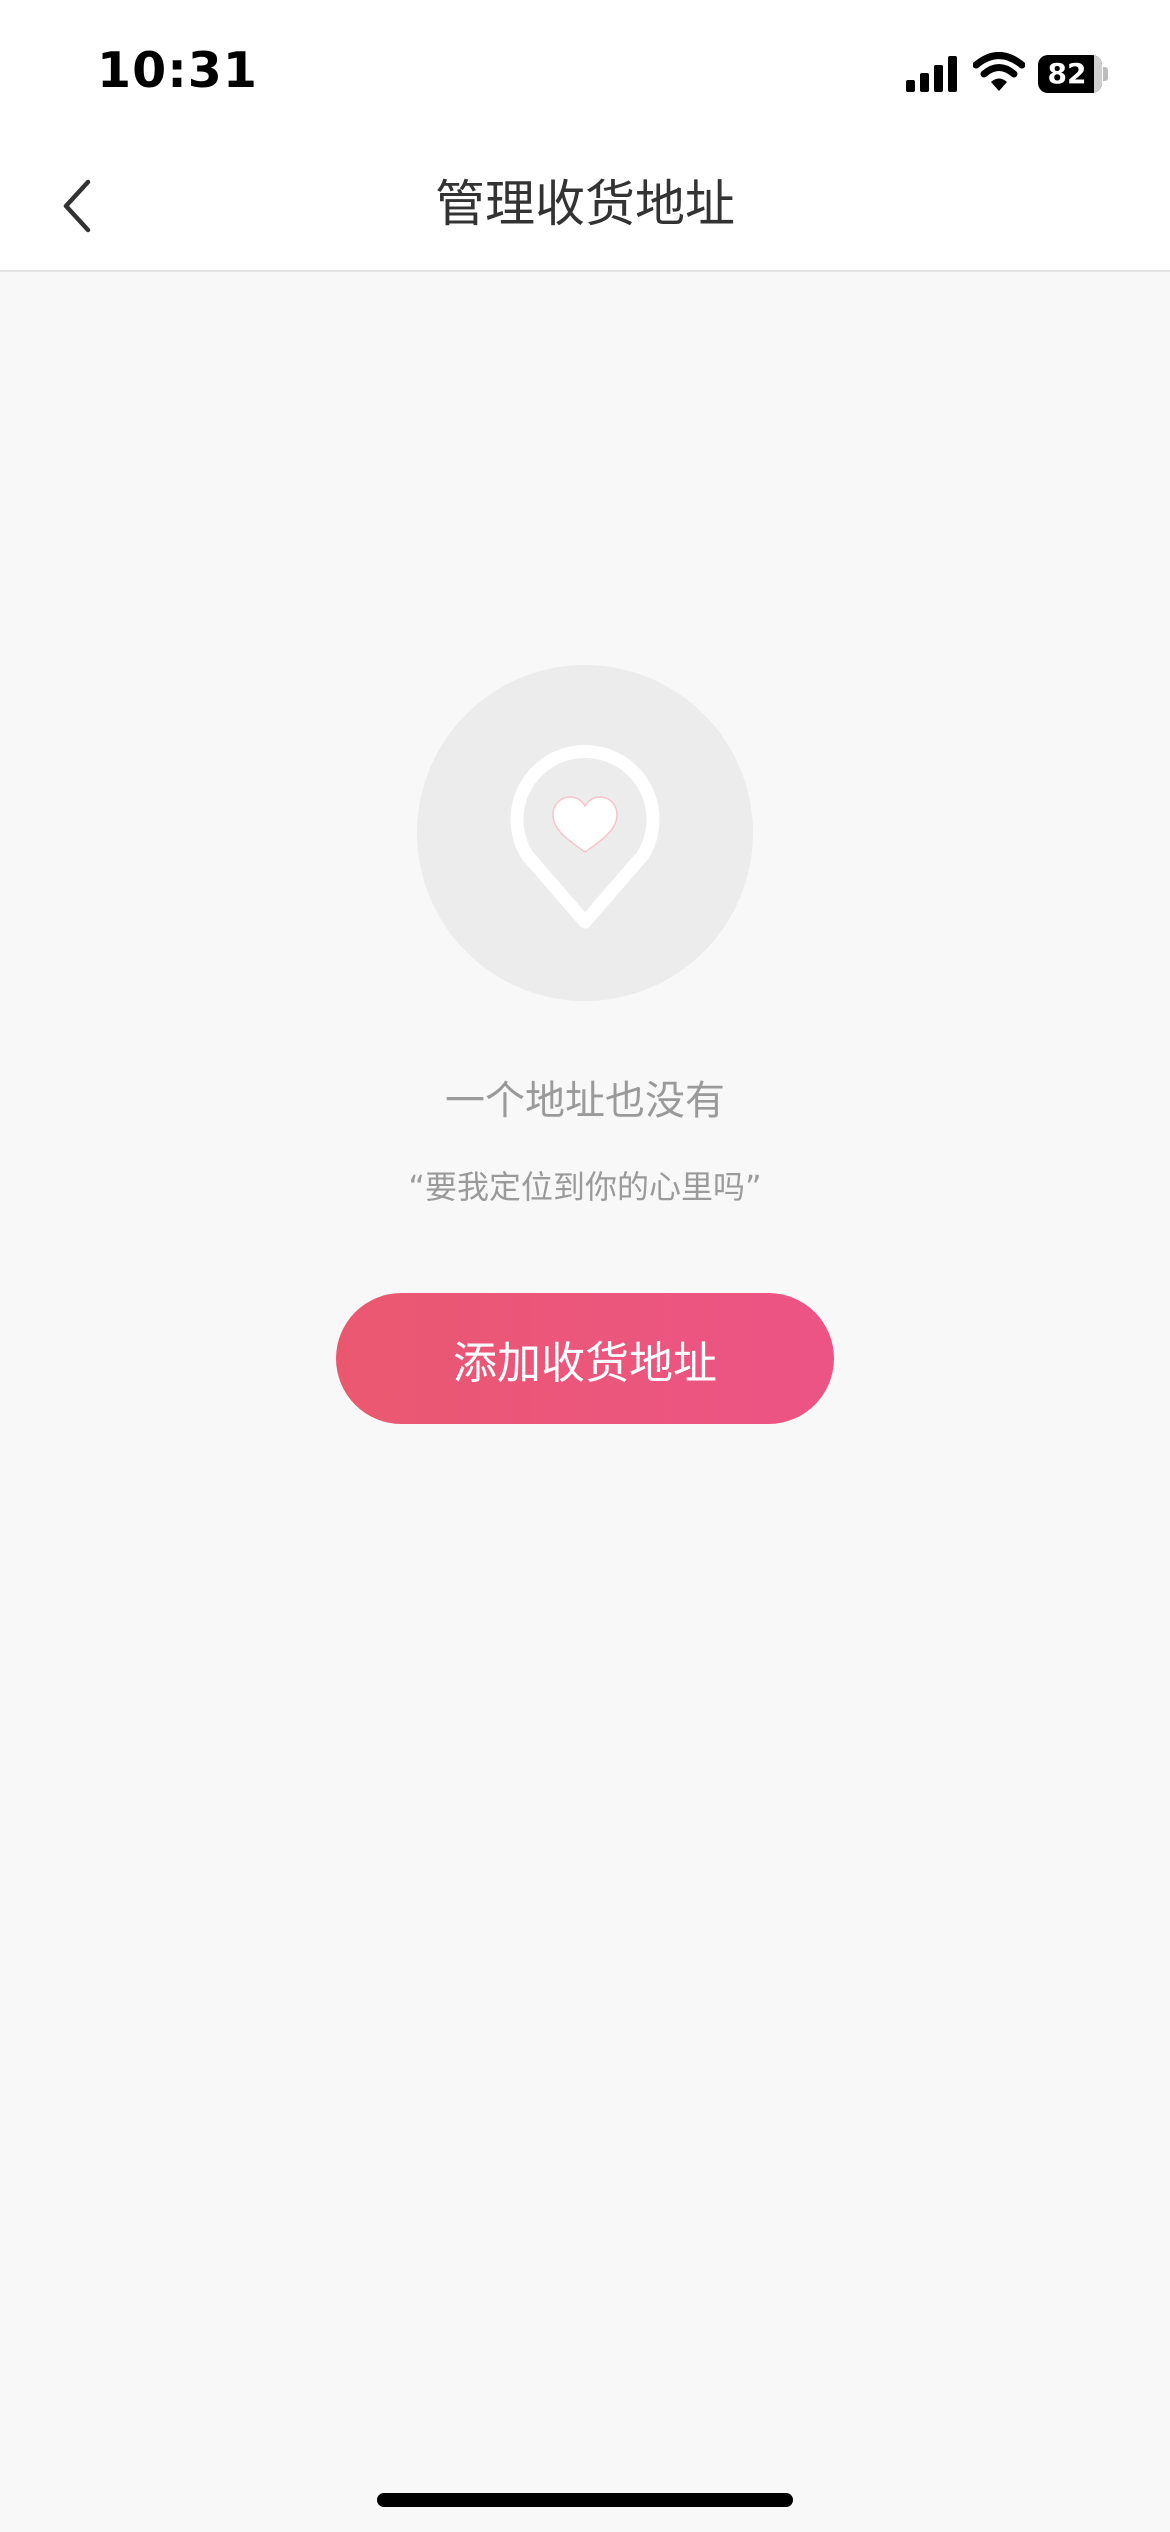 The height and width of the screenshot is (2532, 1170). Describe the element at coordinates (1067, 73) in the screenshot. I see `battery-level: 82` at that location.